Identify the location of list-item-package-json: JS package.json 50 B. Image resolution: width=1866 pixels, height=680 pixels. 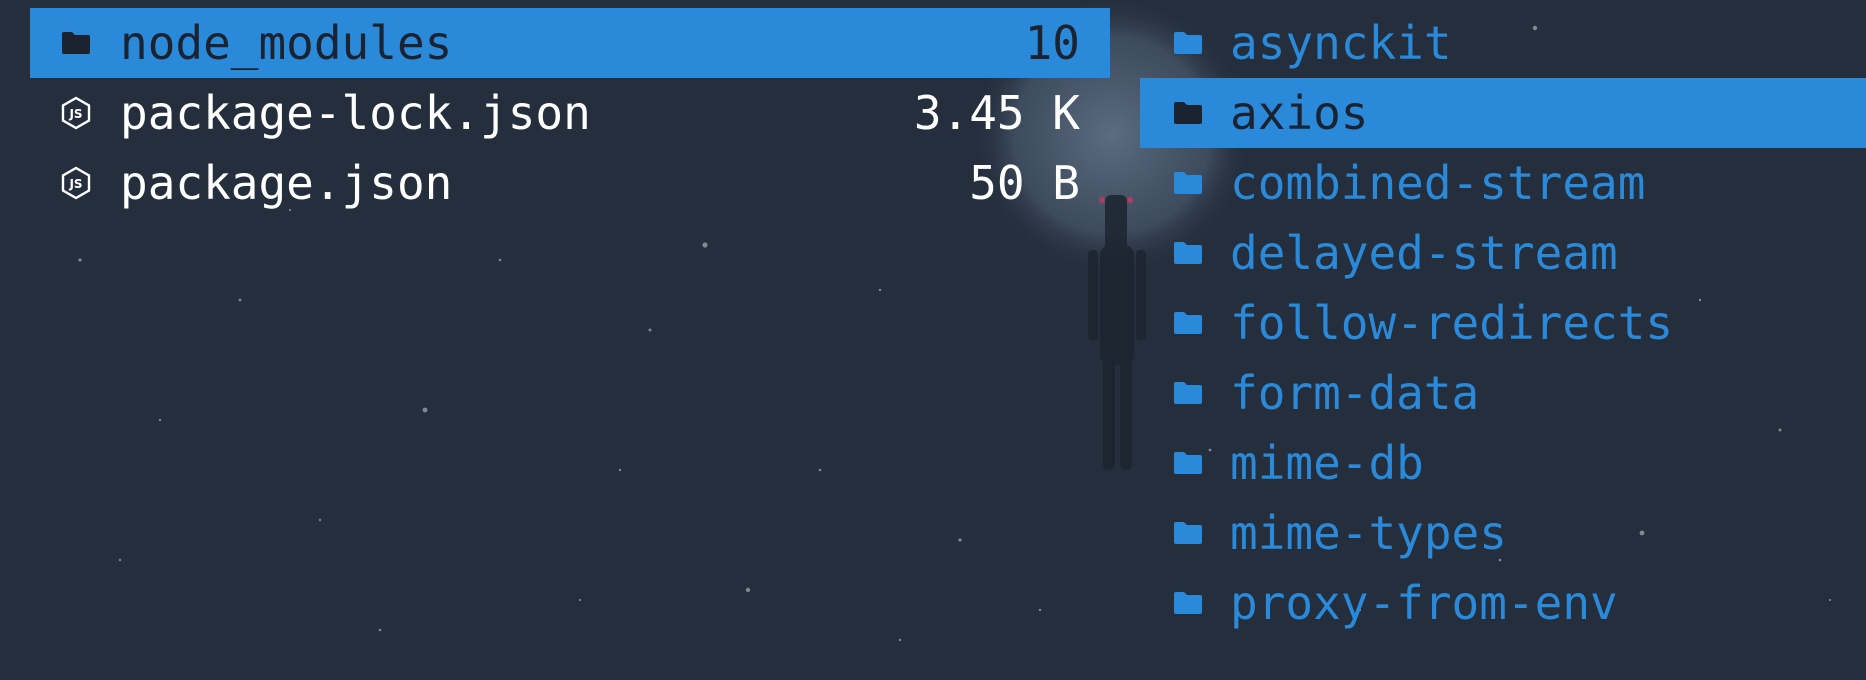
(570, 183).